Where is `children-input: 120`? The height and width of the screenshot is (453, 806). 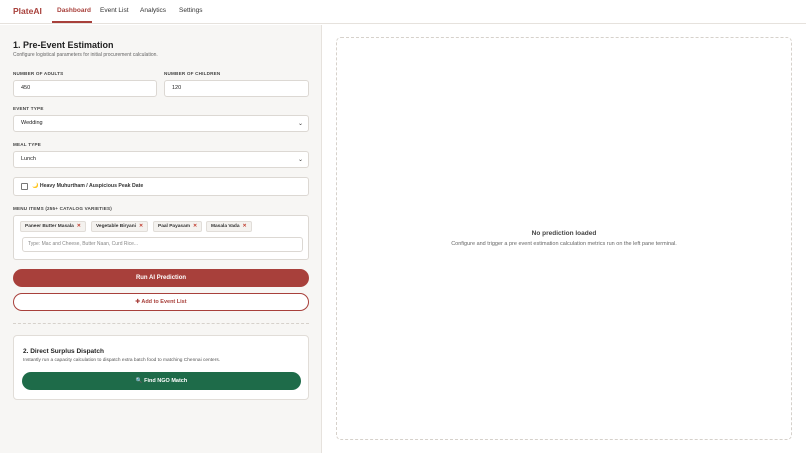
children-input: 120 is located at coordinates (236, 88).